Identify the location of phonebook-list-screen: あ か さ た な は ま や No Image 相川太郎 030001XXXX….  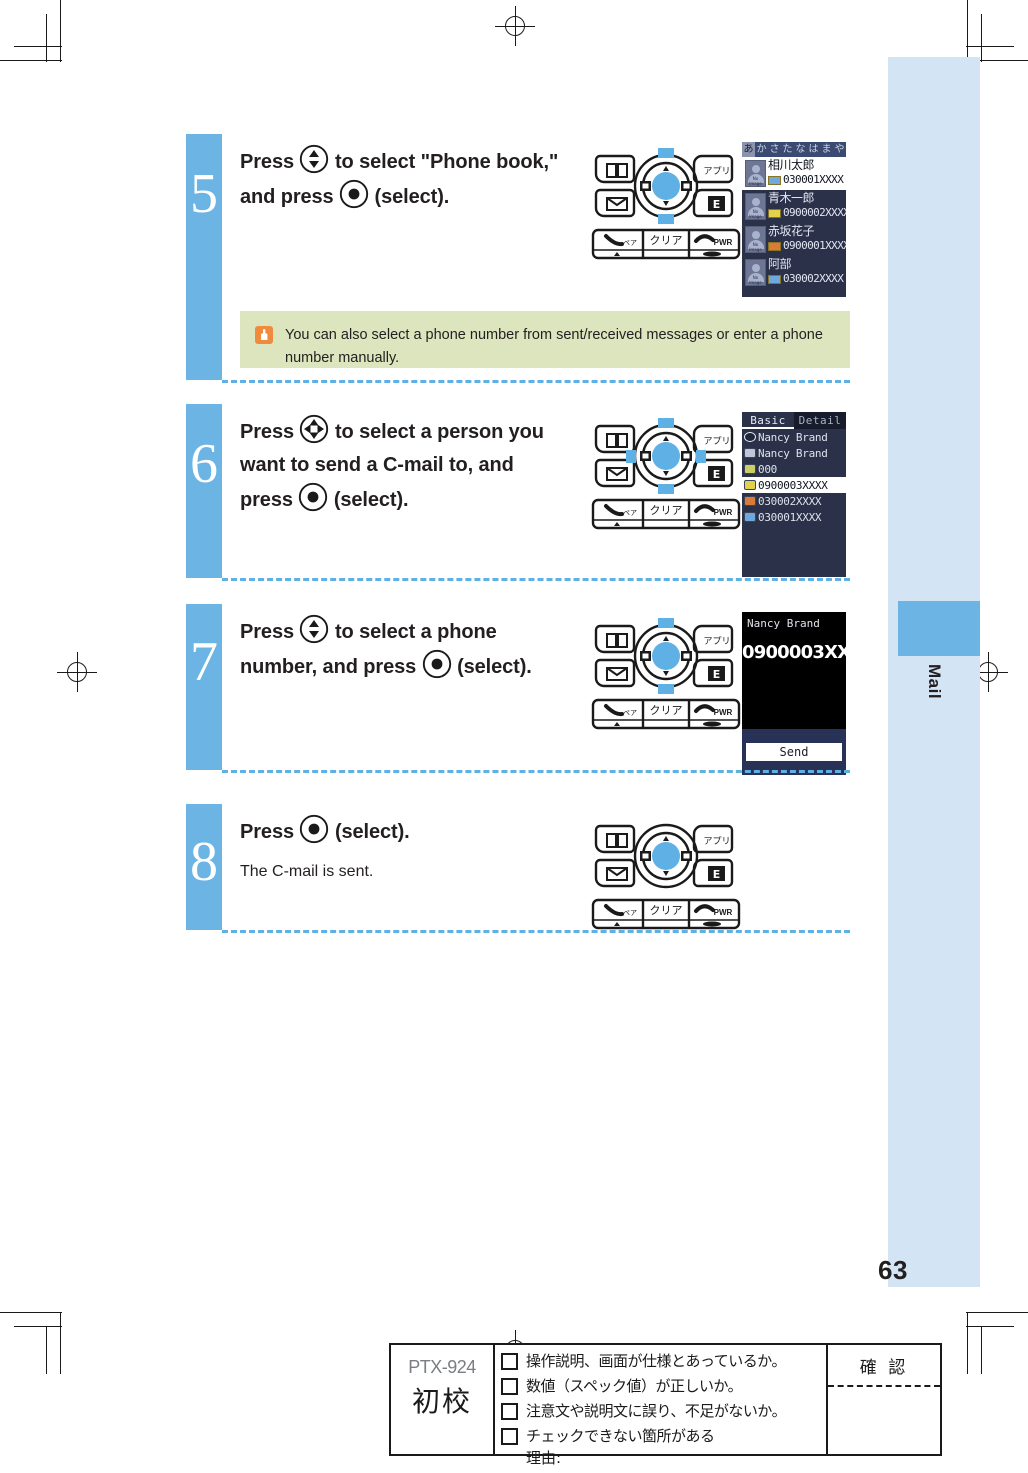
(794, 219).